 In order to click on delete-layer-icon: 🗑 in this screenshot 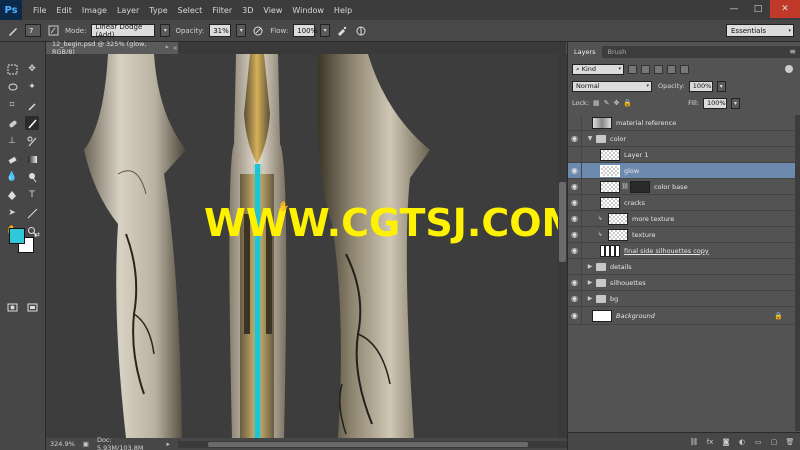, I will do `click(790, 442)`.